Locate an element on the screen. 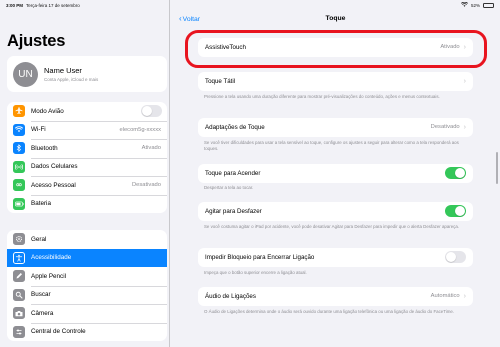  control-center-icon is located at coordinates (19, 331).